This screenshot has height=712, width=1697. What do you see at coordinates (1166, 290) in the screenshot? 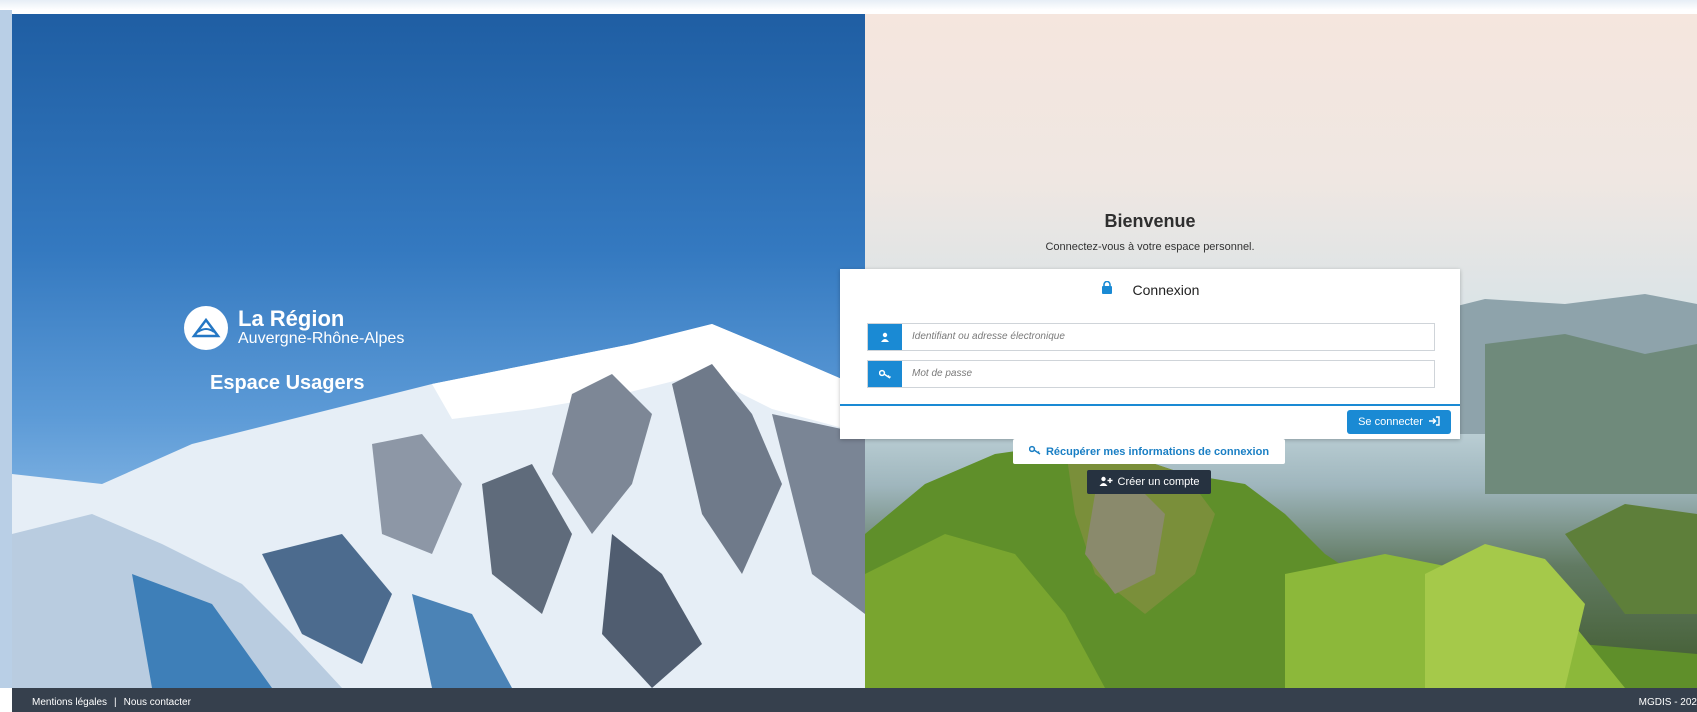
I see `login-title: Connexion` at bounding box center [1166, 290].